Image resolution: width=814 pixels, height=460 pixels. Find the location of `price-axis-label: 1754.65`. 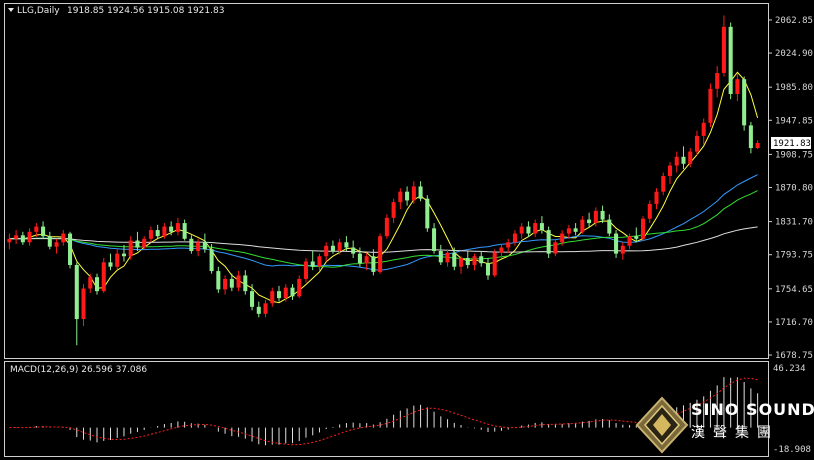

price-axis-label: 1754.65 is located at coordinates (794, 290).